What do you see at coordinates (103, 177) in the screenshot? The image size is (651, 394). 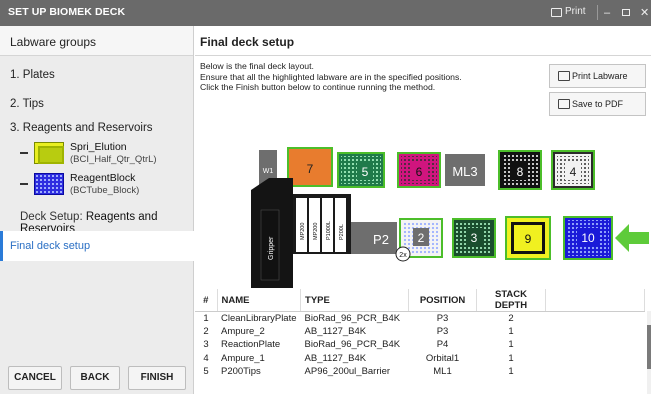 I see `labware-name: ReagentBlock` at bounding box center [103, 177].